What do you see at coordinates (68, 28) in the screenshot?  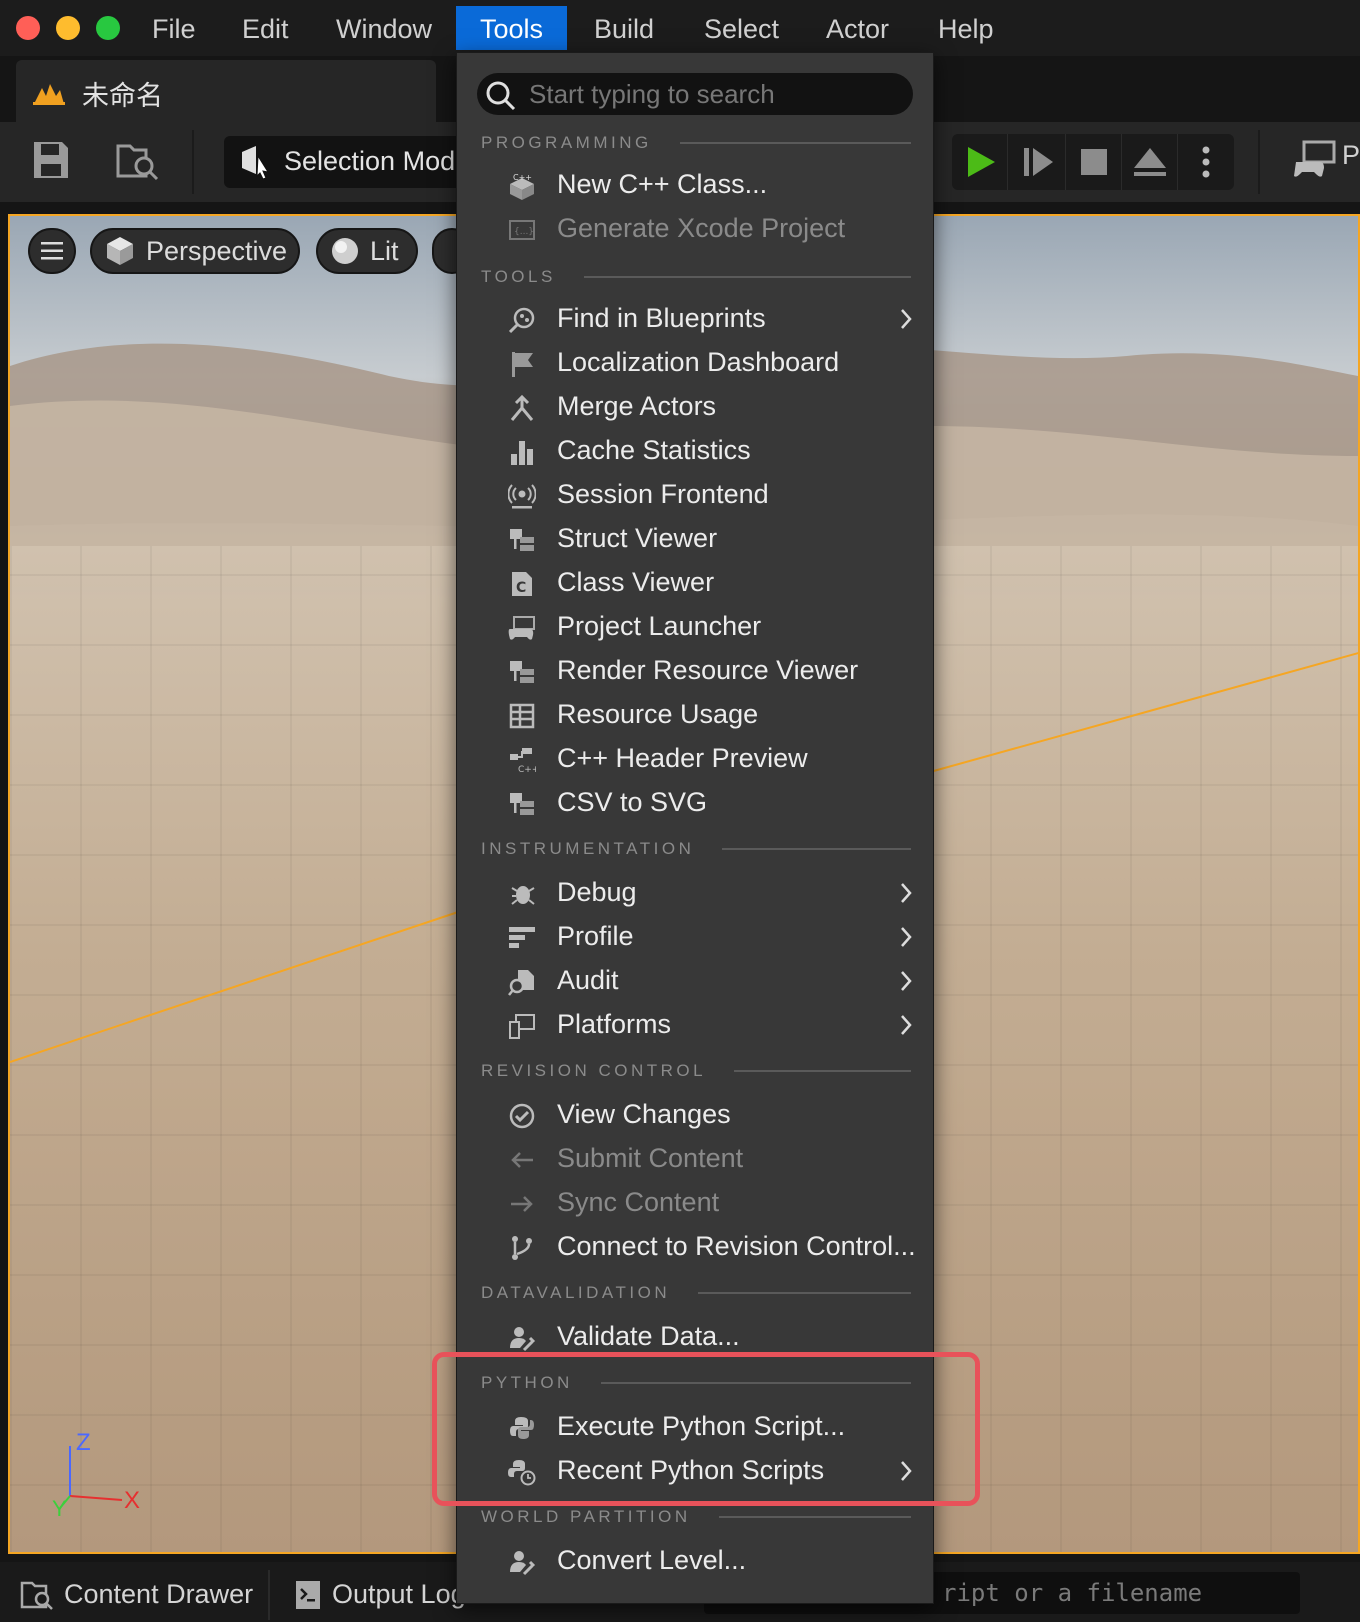 I see `minimize-window-button` at bounding box center [68, 28].